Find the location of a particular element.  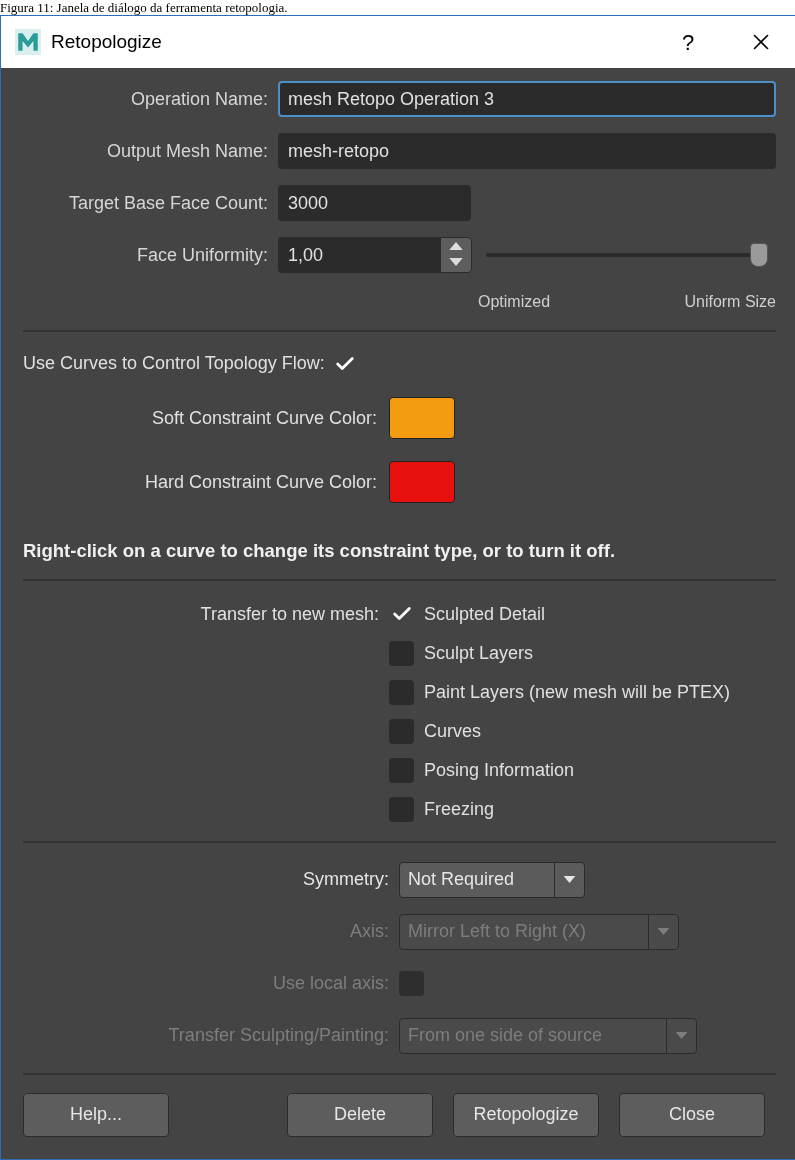

help-button: ? is located at coordinates (688, 42).